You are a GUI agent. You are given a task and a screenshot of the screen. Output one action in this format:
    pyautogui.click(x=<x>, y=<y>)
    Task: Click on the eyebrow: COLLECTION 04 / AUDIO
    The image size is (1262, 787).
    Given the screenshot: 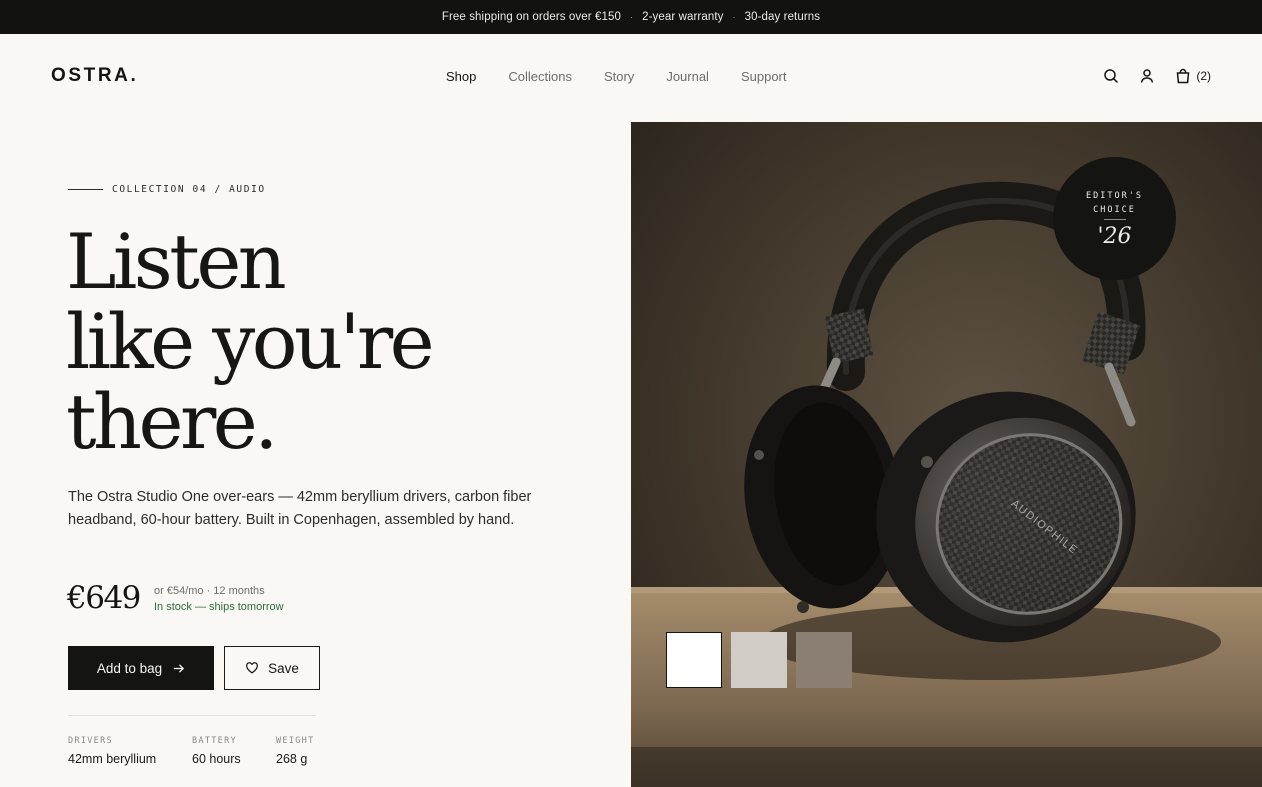 What is the action you would take?
    pyautogui.click(x=167, y=189)
    